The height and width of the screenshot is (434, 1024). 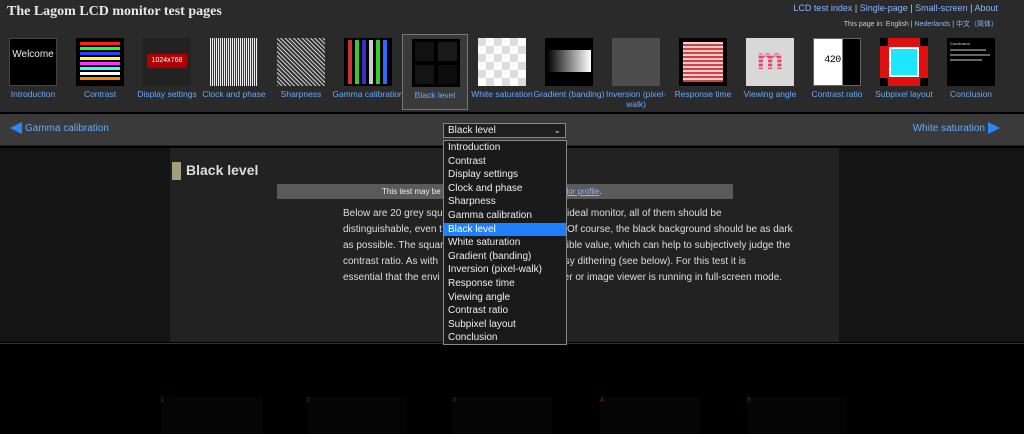 What do you see at coordinates (602, 400) in the screenshot?
I see `square-number: 4` at bounding box center [602, 400].